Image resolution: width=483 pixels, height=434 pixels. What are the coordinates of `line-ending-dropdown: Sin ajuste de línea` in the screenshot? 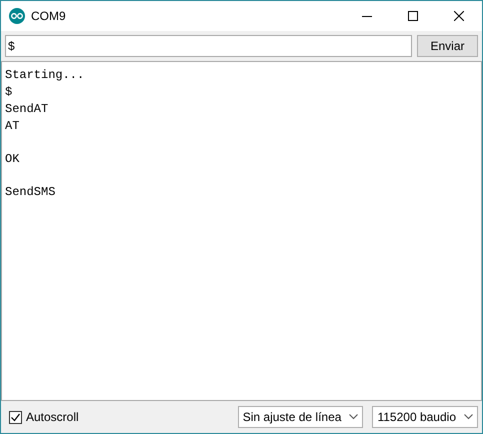 It's located at (301, 417).